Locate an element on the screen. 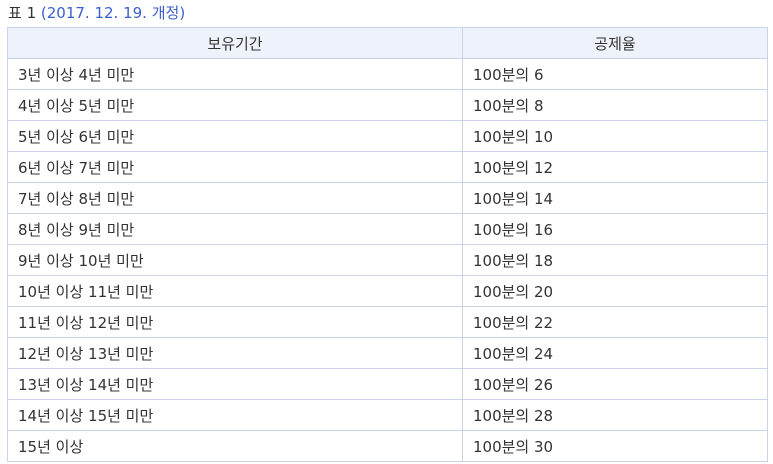 This screenshot has height=464, width=773. table-row: 7년 이상 8년 미만 100분의 14 is located at coordinates (387, 198).